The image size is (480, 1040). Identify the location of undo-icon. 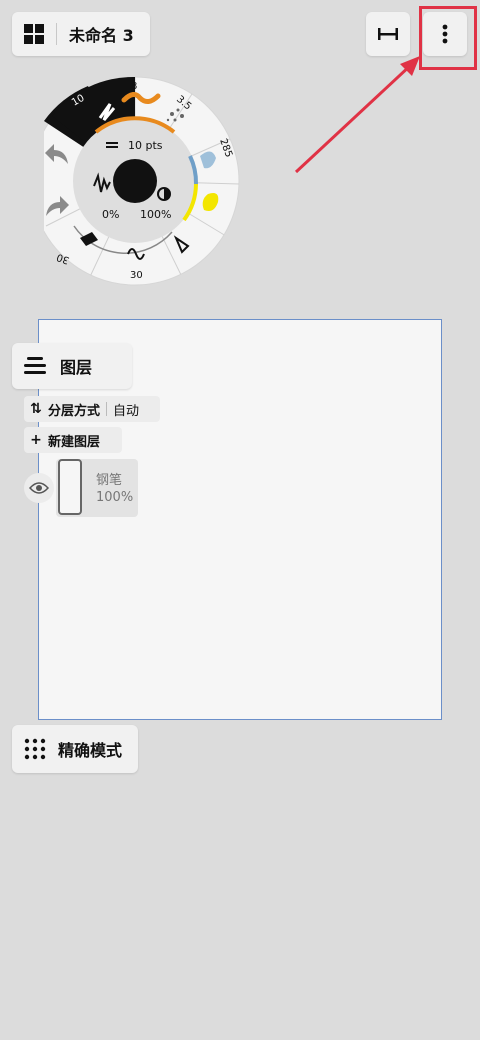
(57, 154).